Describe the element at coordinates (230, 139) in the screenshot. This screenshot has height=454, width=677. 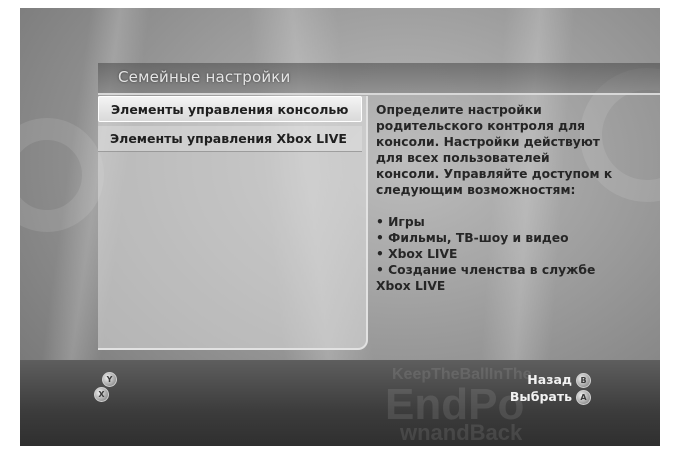
I see `menu-item-xbox-live-controls: Элементы управления Xbox LIVE` at that location.